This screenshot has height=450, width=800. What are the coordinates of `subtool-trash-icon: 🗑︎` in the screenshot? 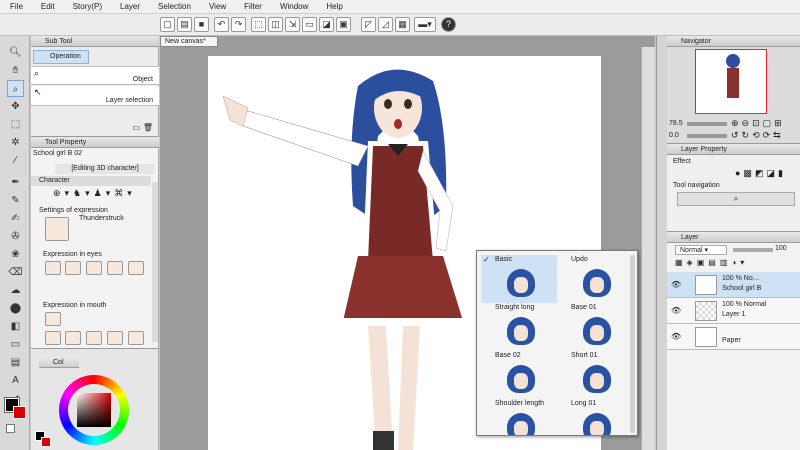 It's located at (148, 127).